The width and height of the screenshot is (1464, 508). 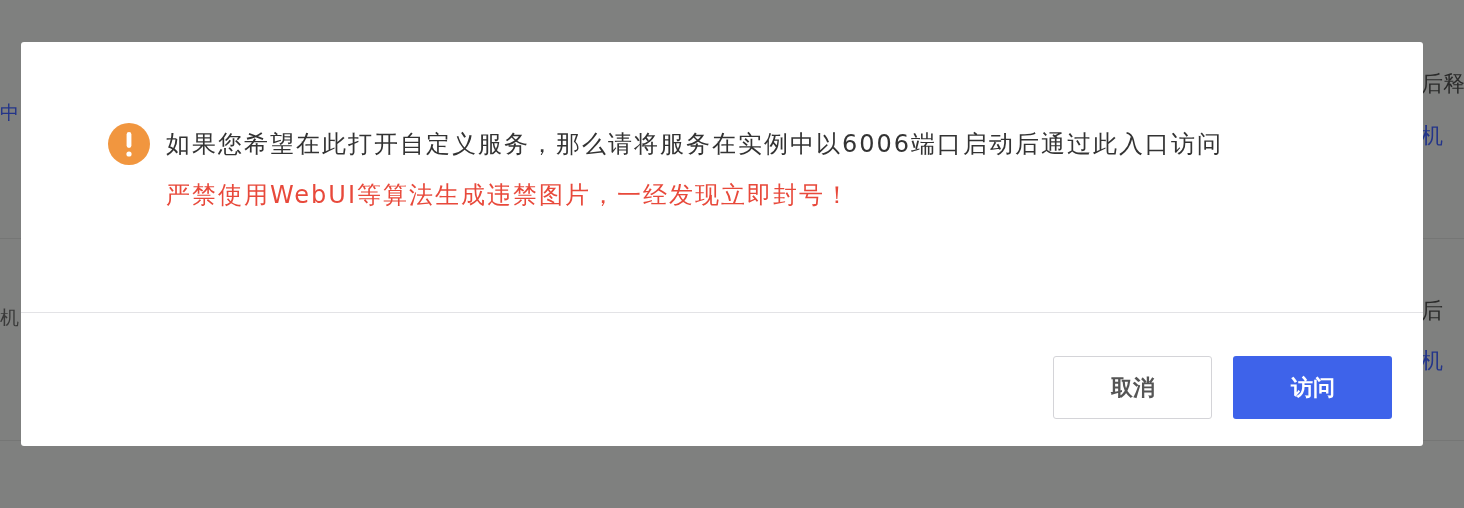 I want to click on background-text: 后, so click(x=1432, y=311).